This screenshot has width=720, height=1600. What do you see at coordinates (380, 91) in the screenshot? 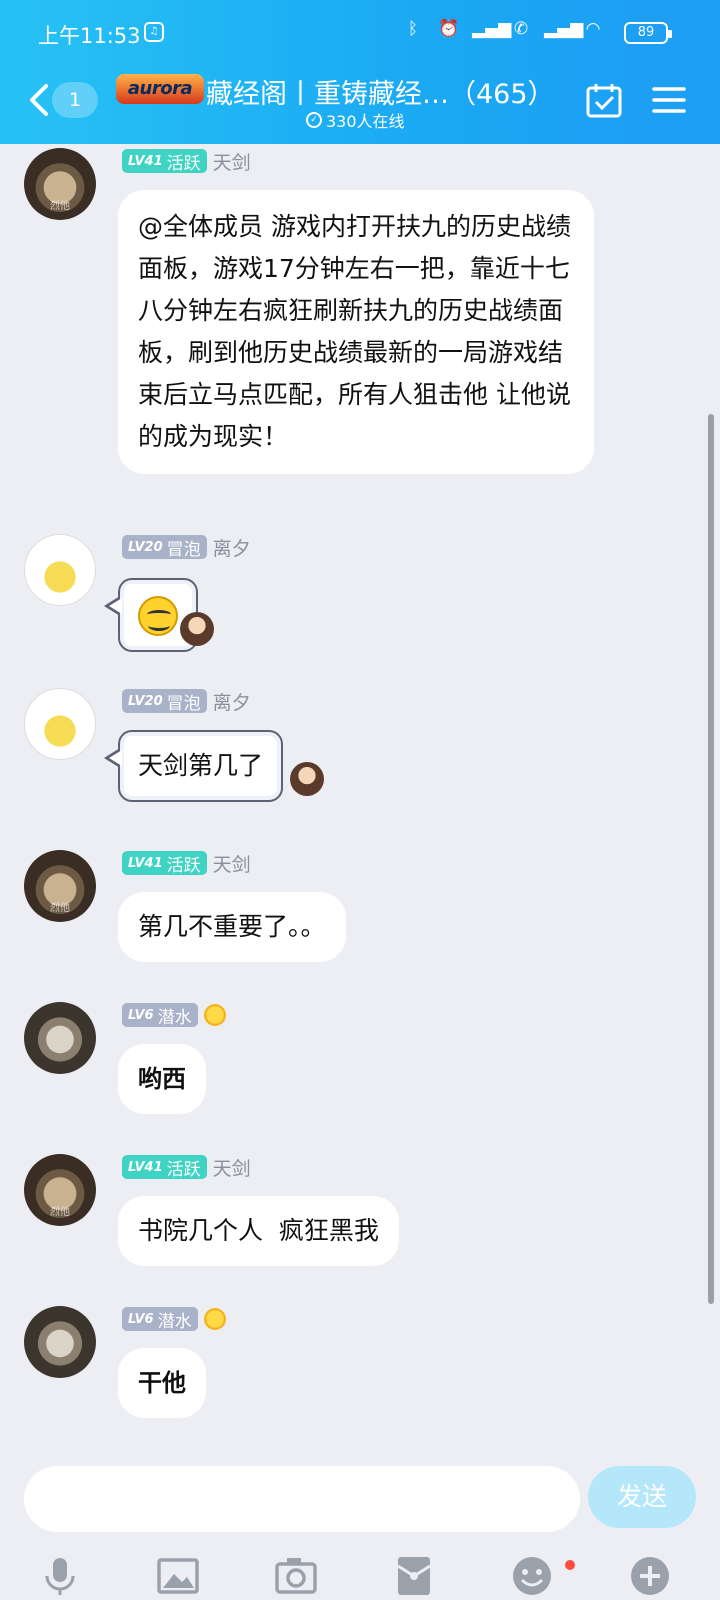
I see `group-title: 藏经阁丨重铸藏经…（465）` at bounding box center [380, 91].